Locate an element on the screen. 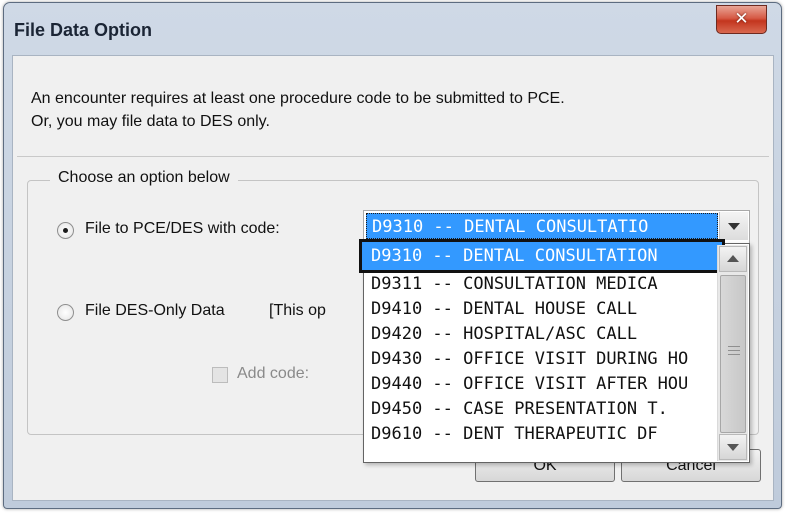  scroll-up-button is located at coordinates (733, 259).